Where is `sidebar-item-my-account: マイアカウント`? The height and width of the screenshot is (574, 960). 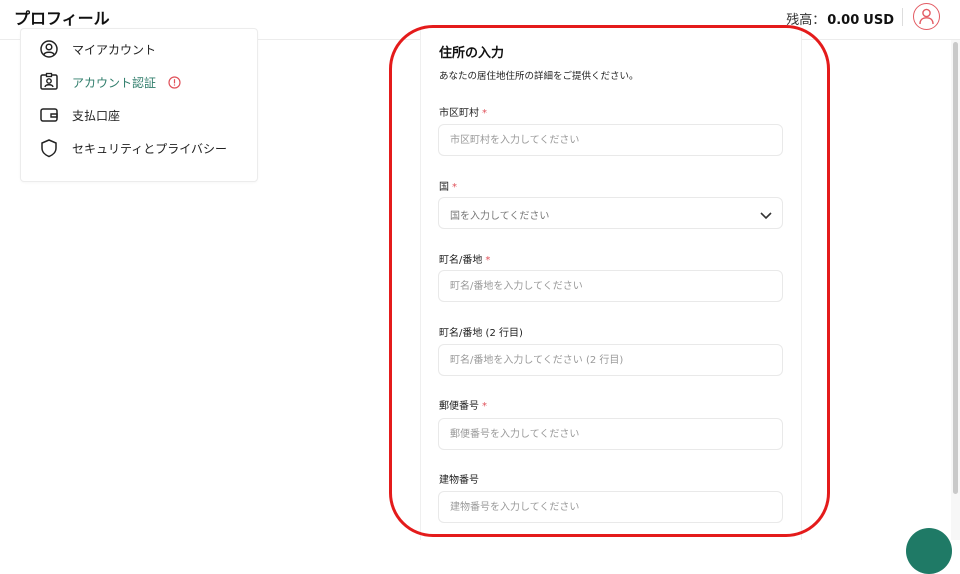
sidebar-item-my-account: マイアカウント is located at coordinates (97, 49).